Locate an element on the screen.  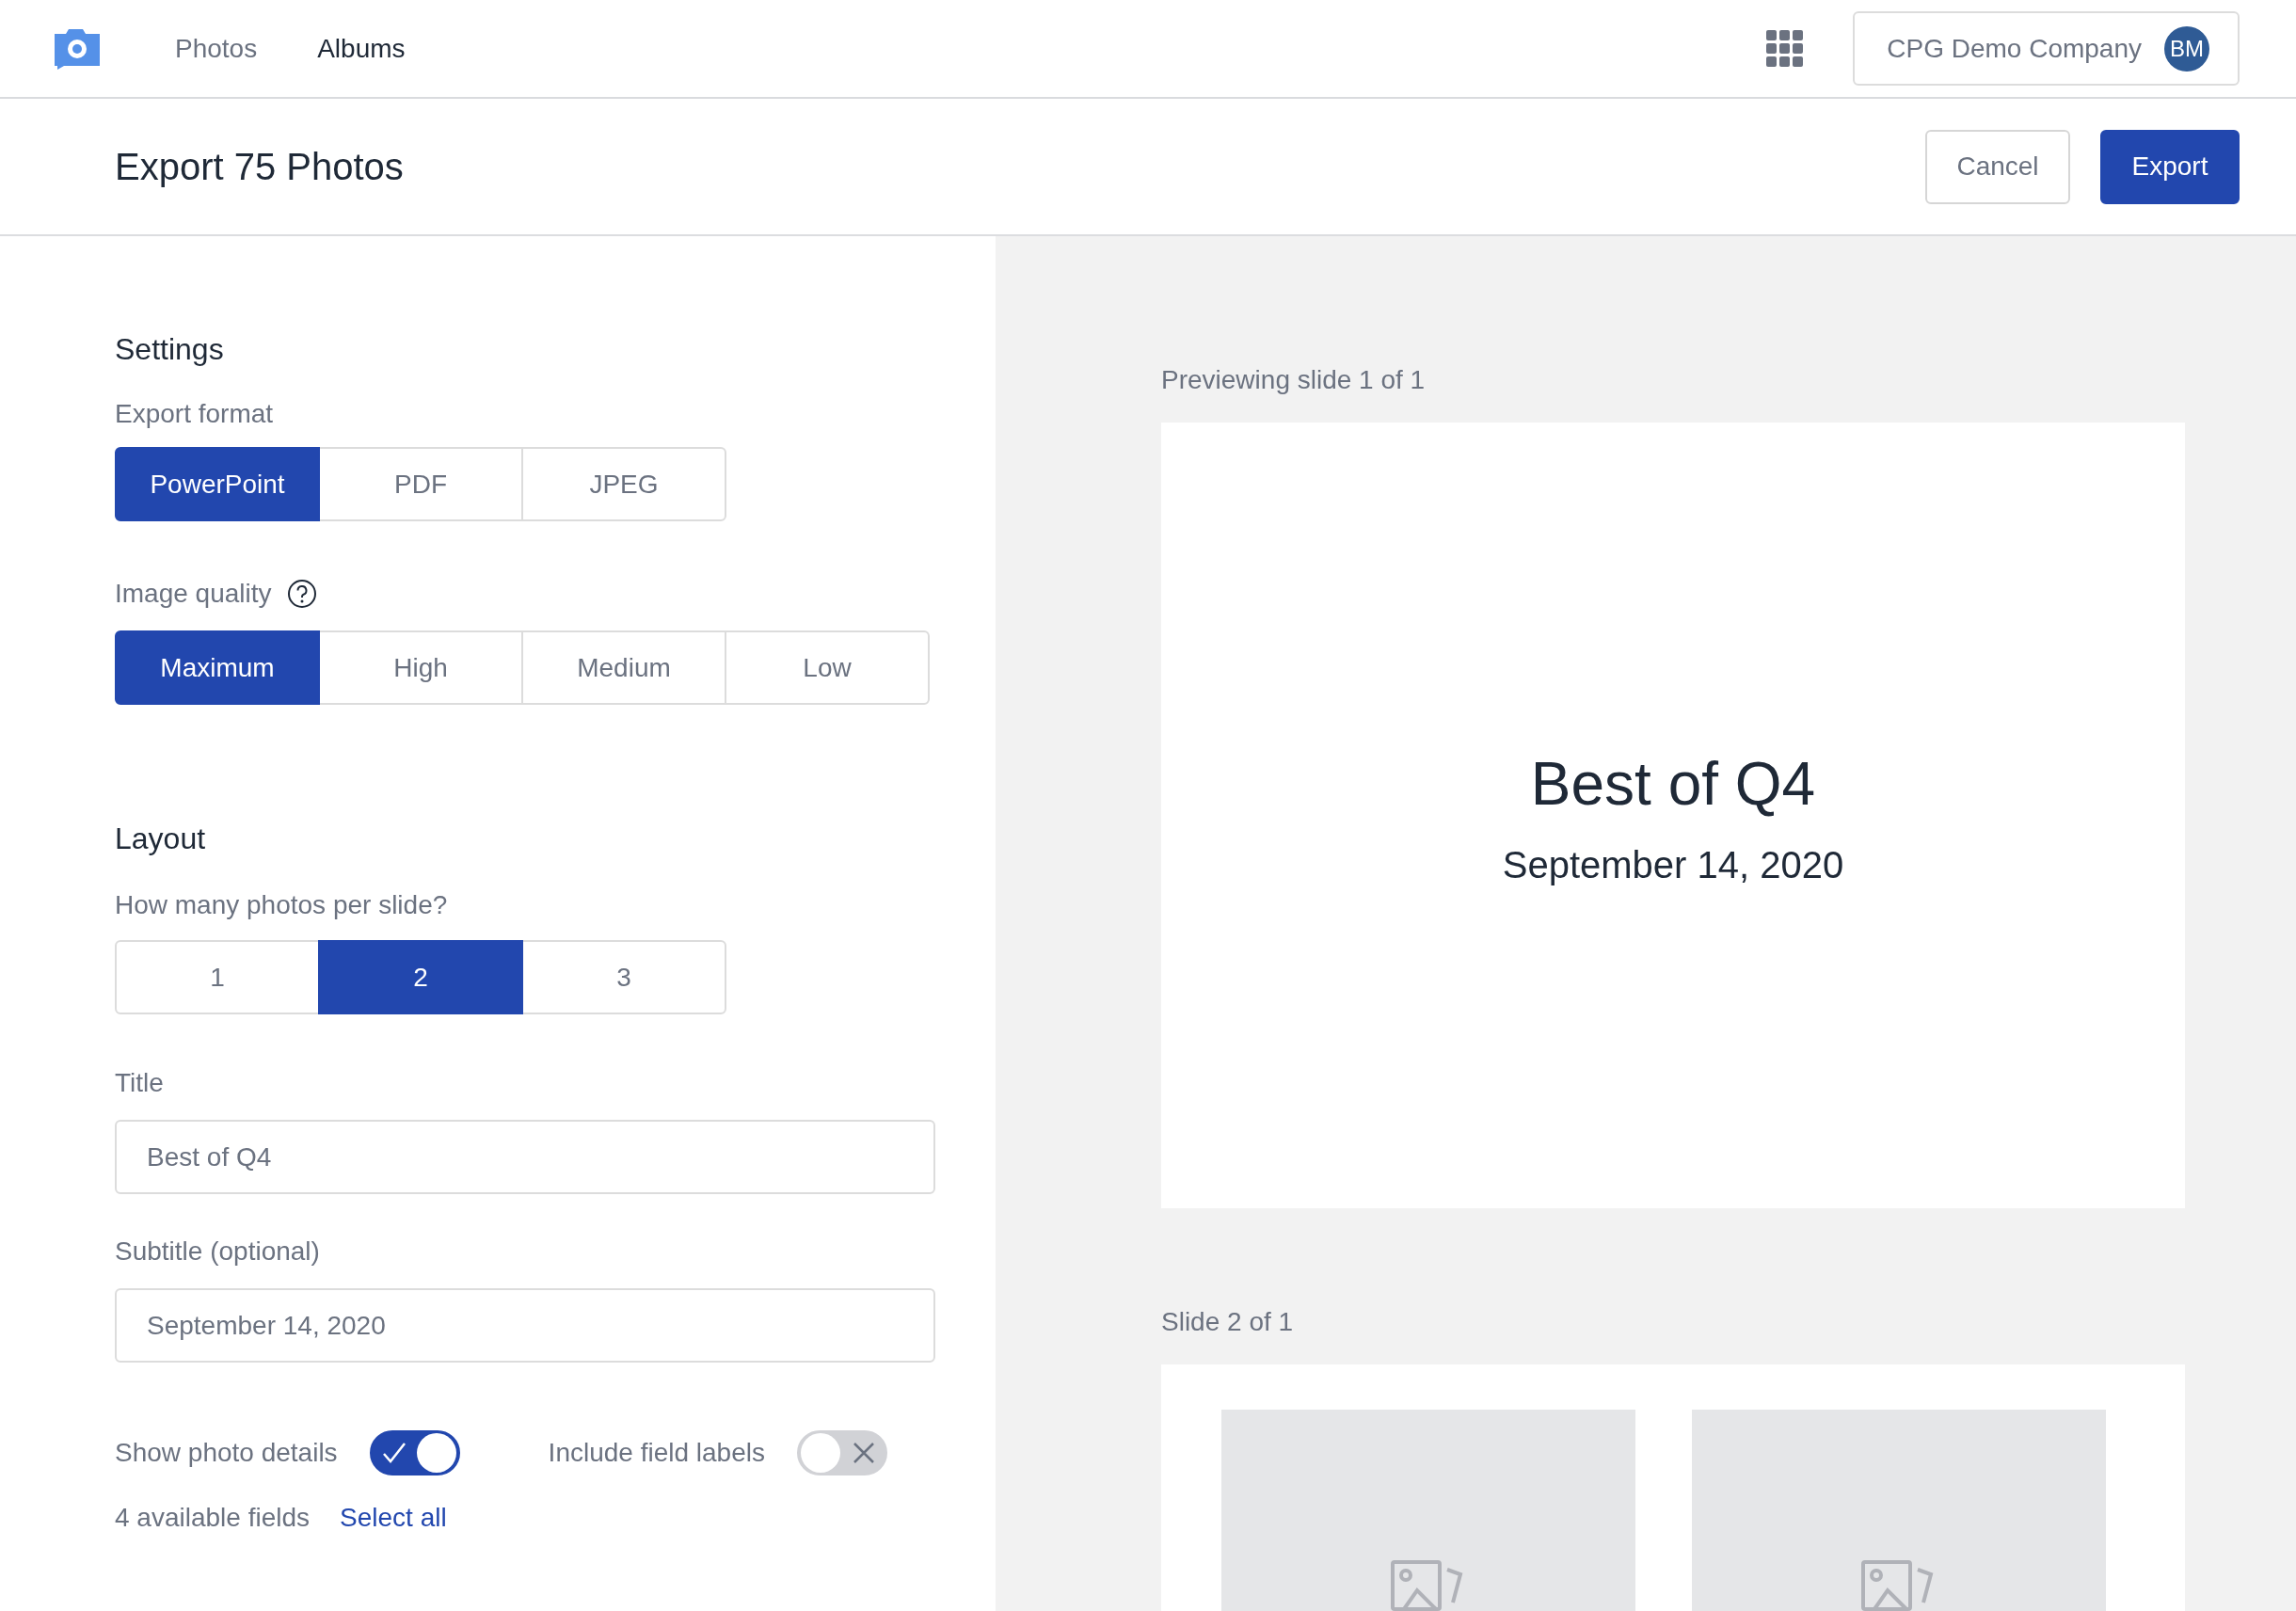
field-label: Export format is located at coordinates (195, 414).